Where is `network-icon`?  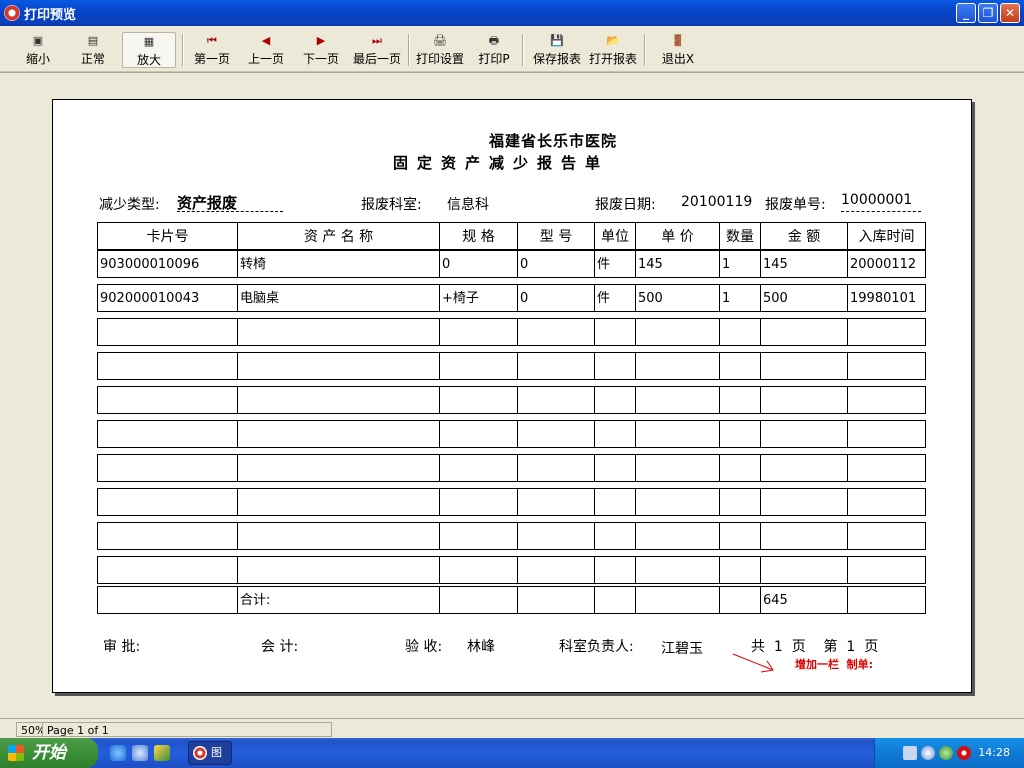 network-icon is located at coordinates (928, 753).